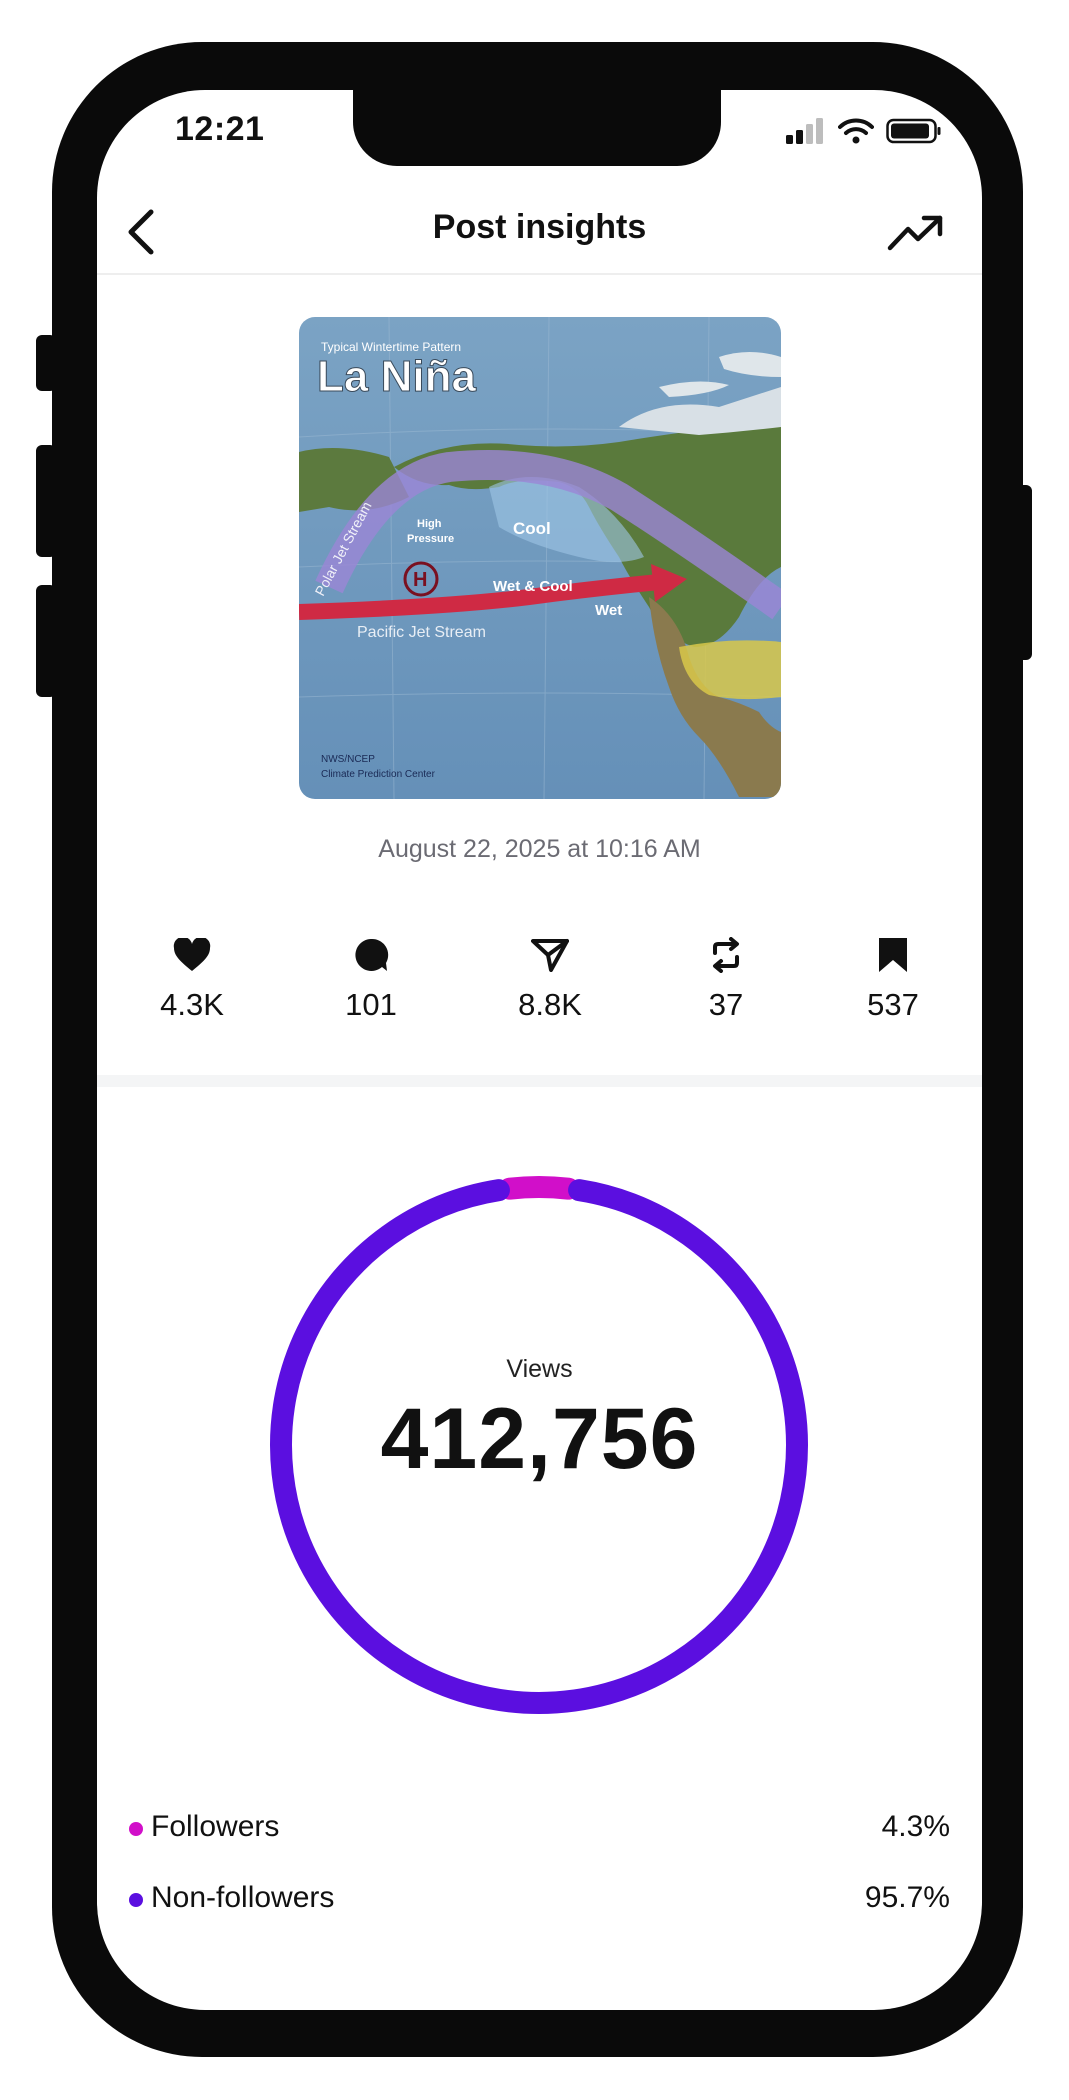 Image resolution: width=1069 pixels, height=2100 pixels. What do you see at coordinates (192, 954) in the screenshot?
I see `heart-icon` at bounding box center [192, 954].